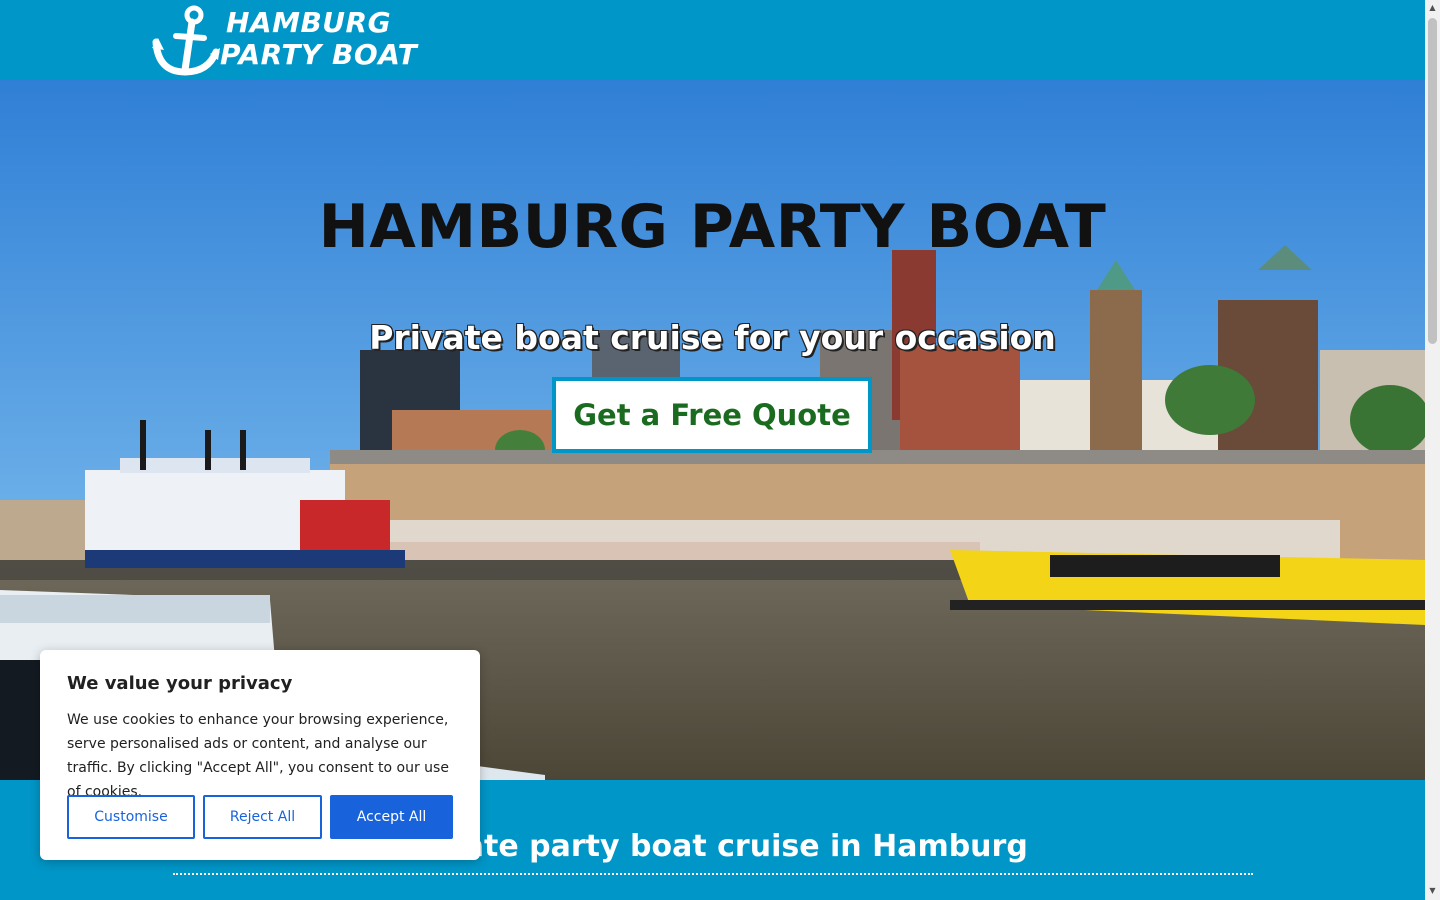  What do you see at coordinates (309, 22) in the screenshot?
I see `logo-text-hamburg: HAMBURG` at bounding box center [309, 22].